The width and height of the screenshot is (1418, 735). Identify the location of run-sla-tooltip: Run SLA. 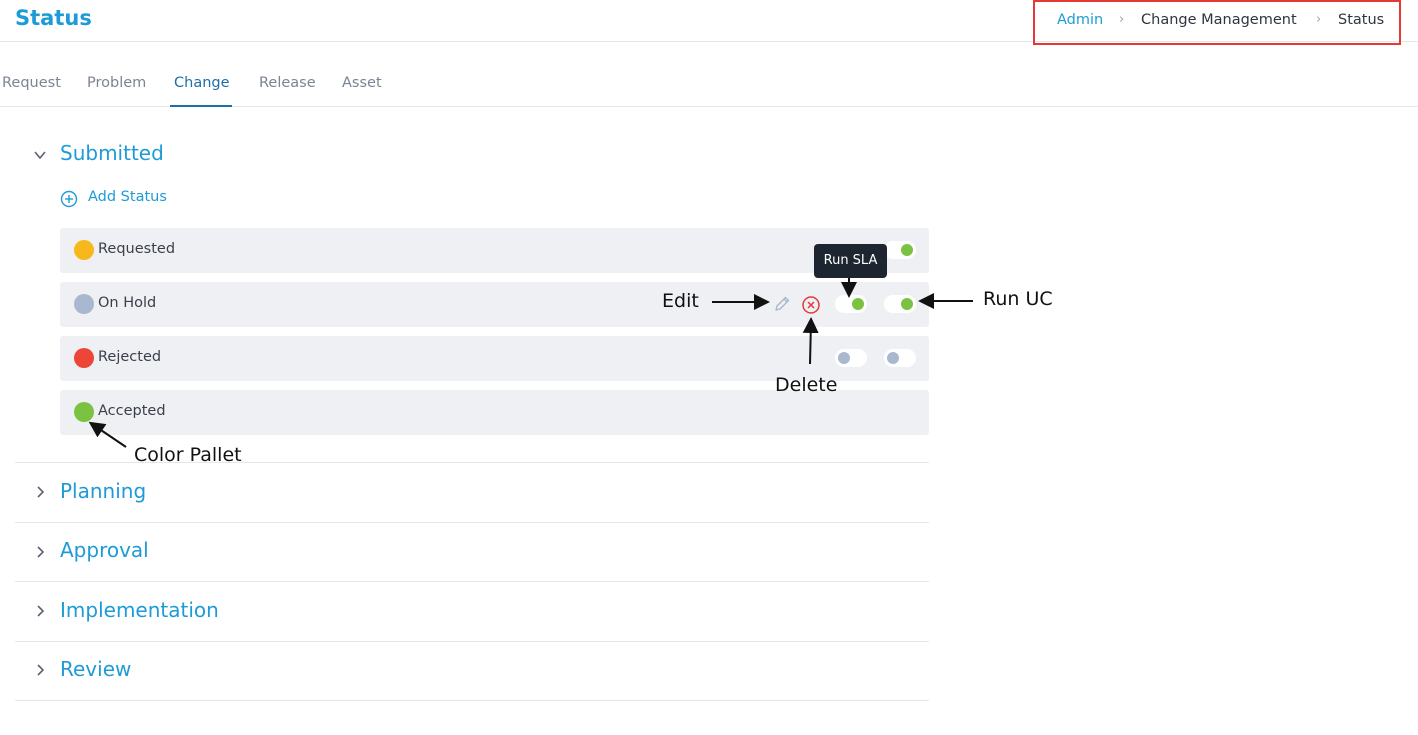
(850, 261).